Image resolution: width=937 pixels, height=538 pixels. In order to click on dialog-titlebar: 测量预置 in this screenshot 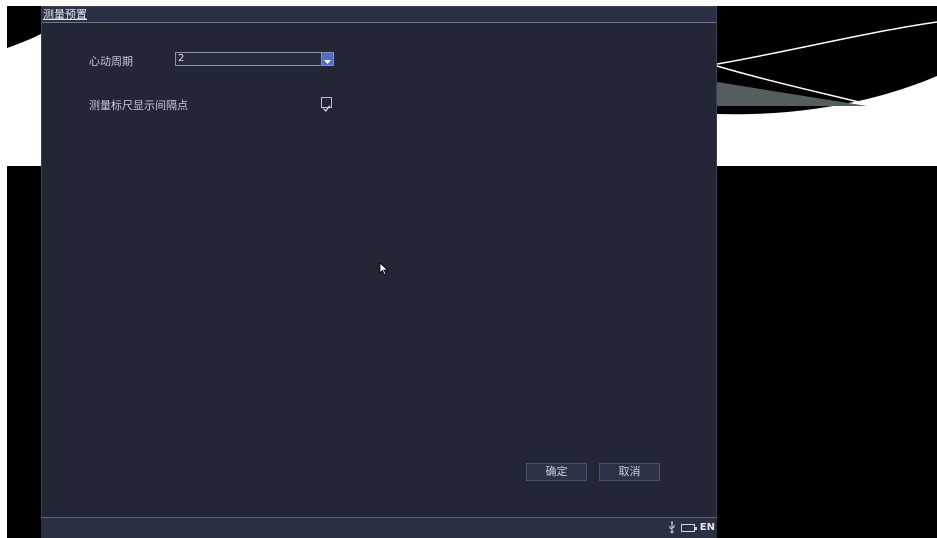, I will do `click(379, 15)`.